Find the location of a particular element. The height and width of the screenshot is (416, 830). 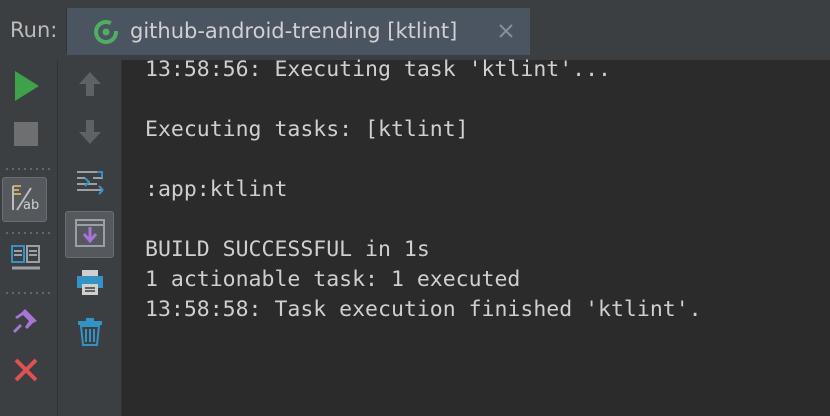

up-arrow-icon is located at coordinates (90, 86).